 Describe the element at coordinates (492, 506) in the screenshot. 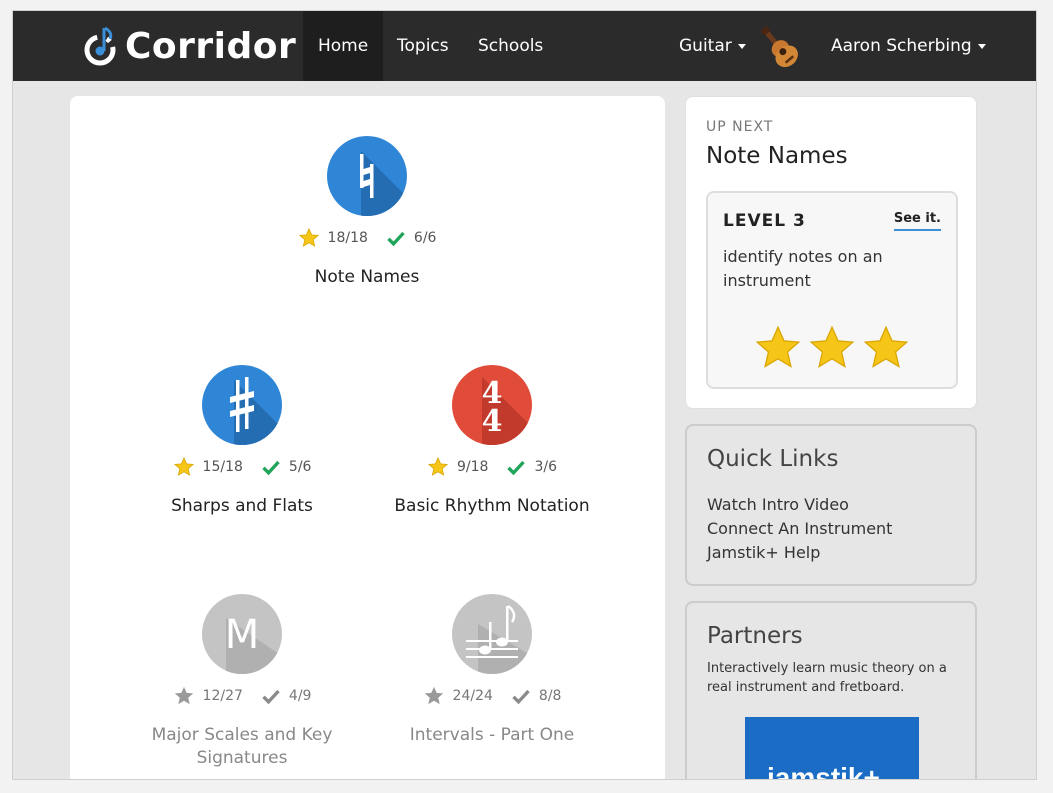

I see `skill-name: Basic Rhythm Notation` at that location.